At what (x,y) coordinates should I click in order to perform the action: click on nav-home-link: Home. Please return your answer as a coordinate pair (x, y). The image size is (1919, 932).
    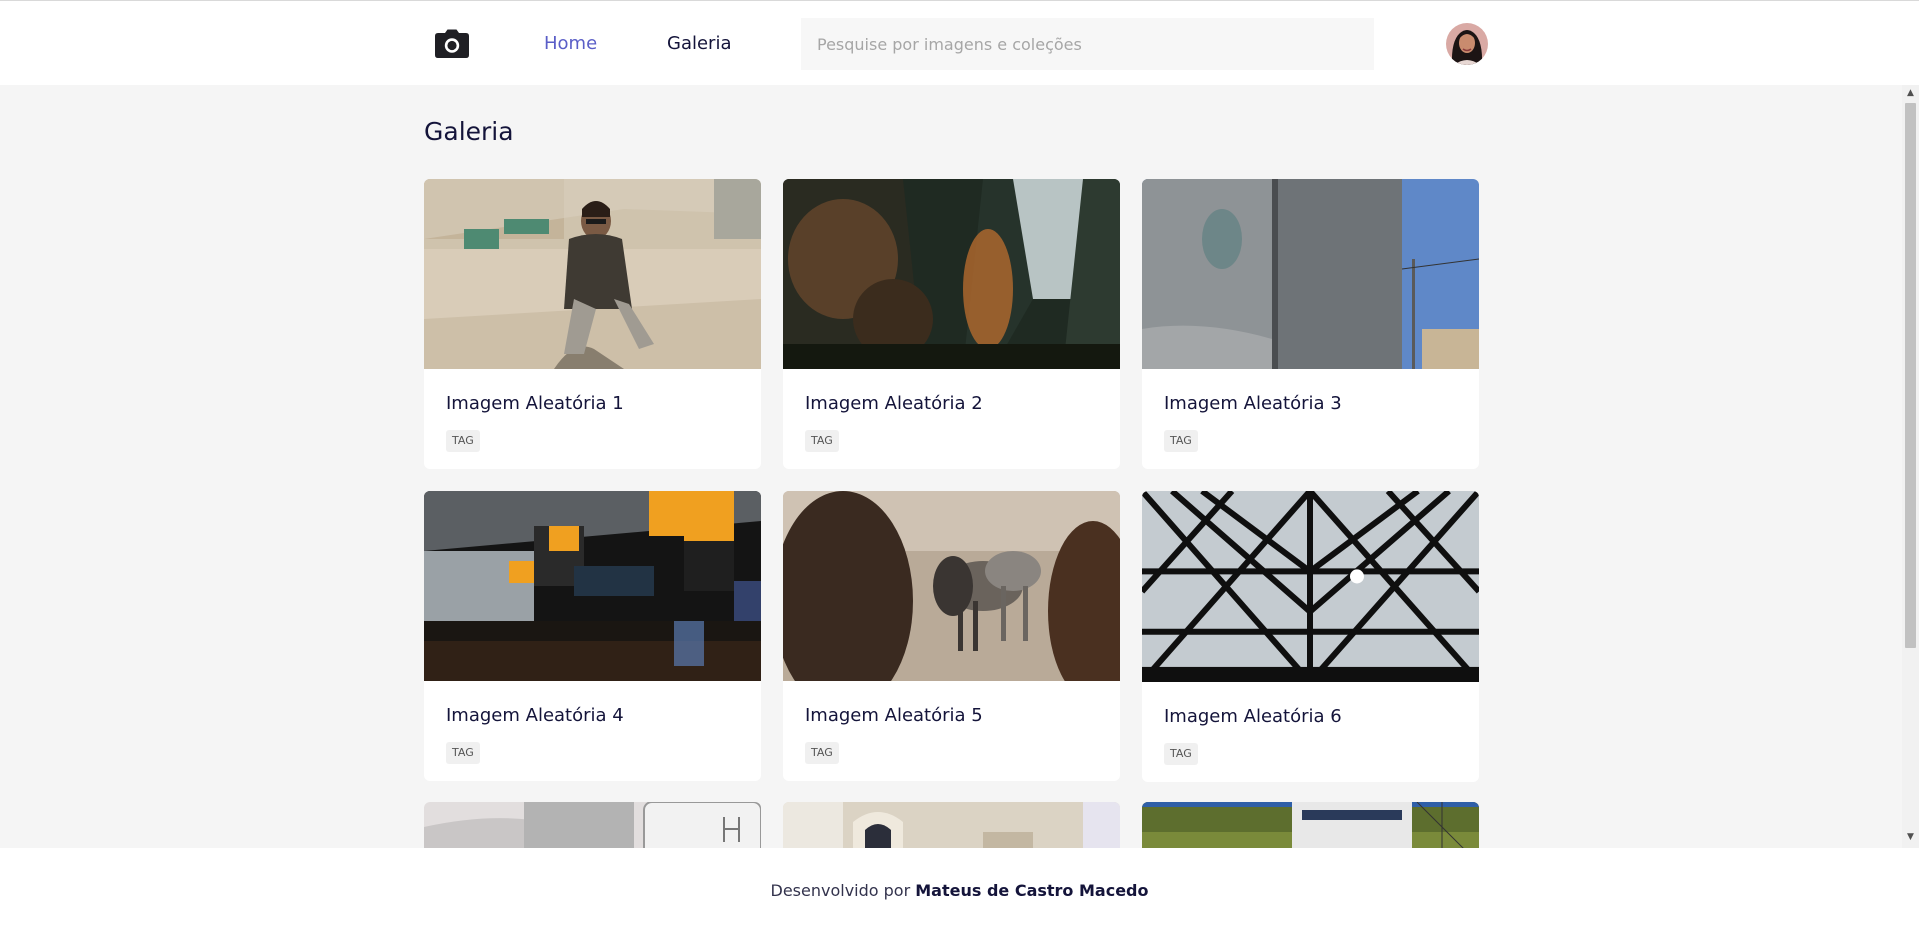
    Looking at the image, I should click on (570, 44).